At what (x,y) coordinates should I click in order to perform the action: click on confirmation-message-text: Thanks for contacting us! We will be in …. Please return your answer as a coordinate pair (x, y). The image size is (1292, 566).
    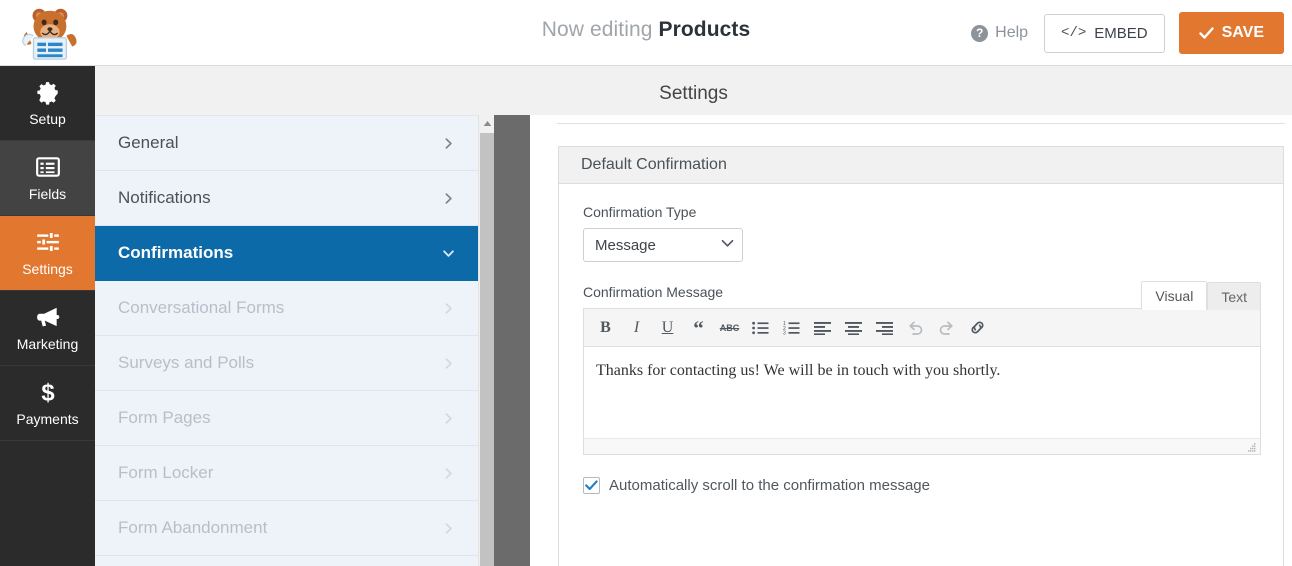
    Looking at the image, I should click on (922, 371).